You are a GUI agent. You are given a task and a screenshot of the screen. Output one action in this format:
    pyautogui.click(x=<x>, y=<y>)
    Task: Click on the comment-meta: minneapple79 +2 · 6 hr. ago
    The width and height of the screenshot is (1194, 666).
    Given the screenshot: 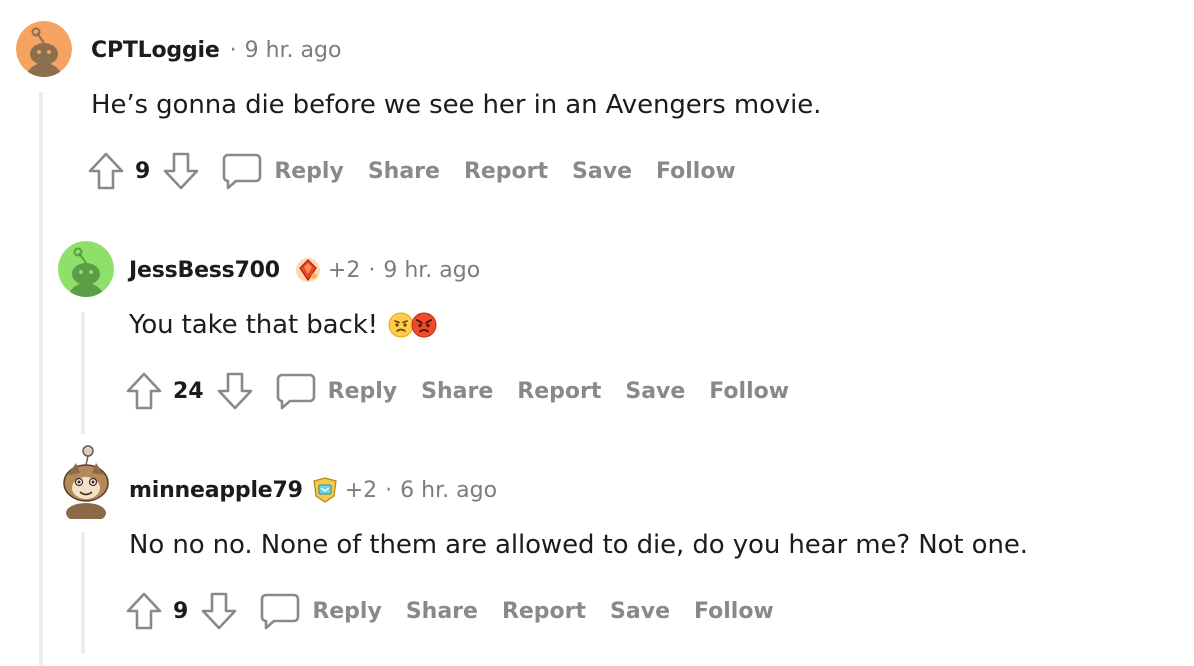 What is the action you would take?
    pyautogui.click(x=313, y=490)
    